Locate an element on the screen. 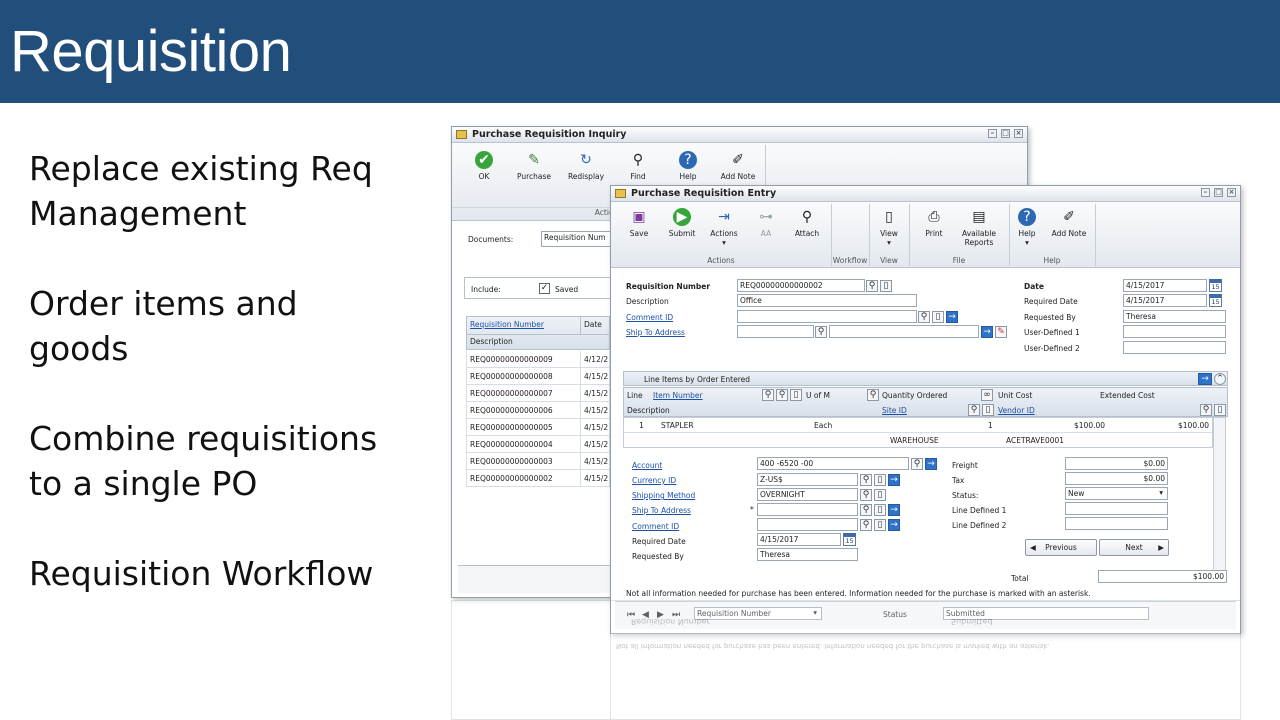 This screenshot has width=1280, height=720. print-button: ⎙ Print is located at coordinates (934, 223).